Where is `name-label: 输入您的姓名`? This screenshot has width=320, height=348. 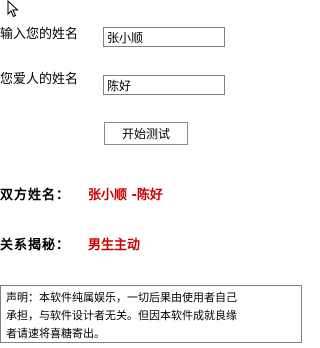 name-label: 输入您的姓名 is located at coordinates (39, 34).